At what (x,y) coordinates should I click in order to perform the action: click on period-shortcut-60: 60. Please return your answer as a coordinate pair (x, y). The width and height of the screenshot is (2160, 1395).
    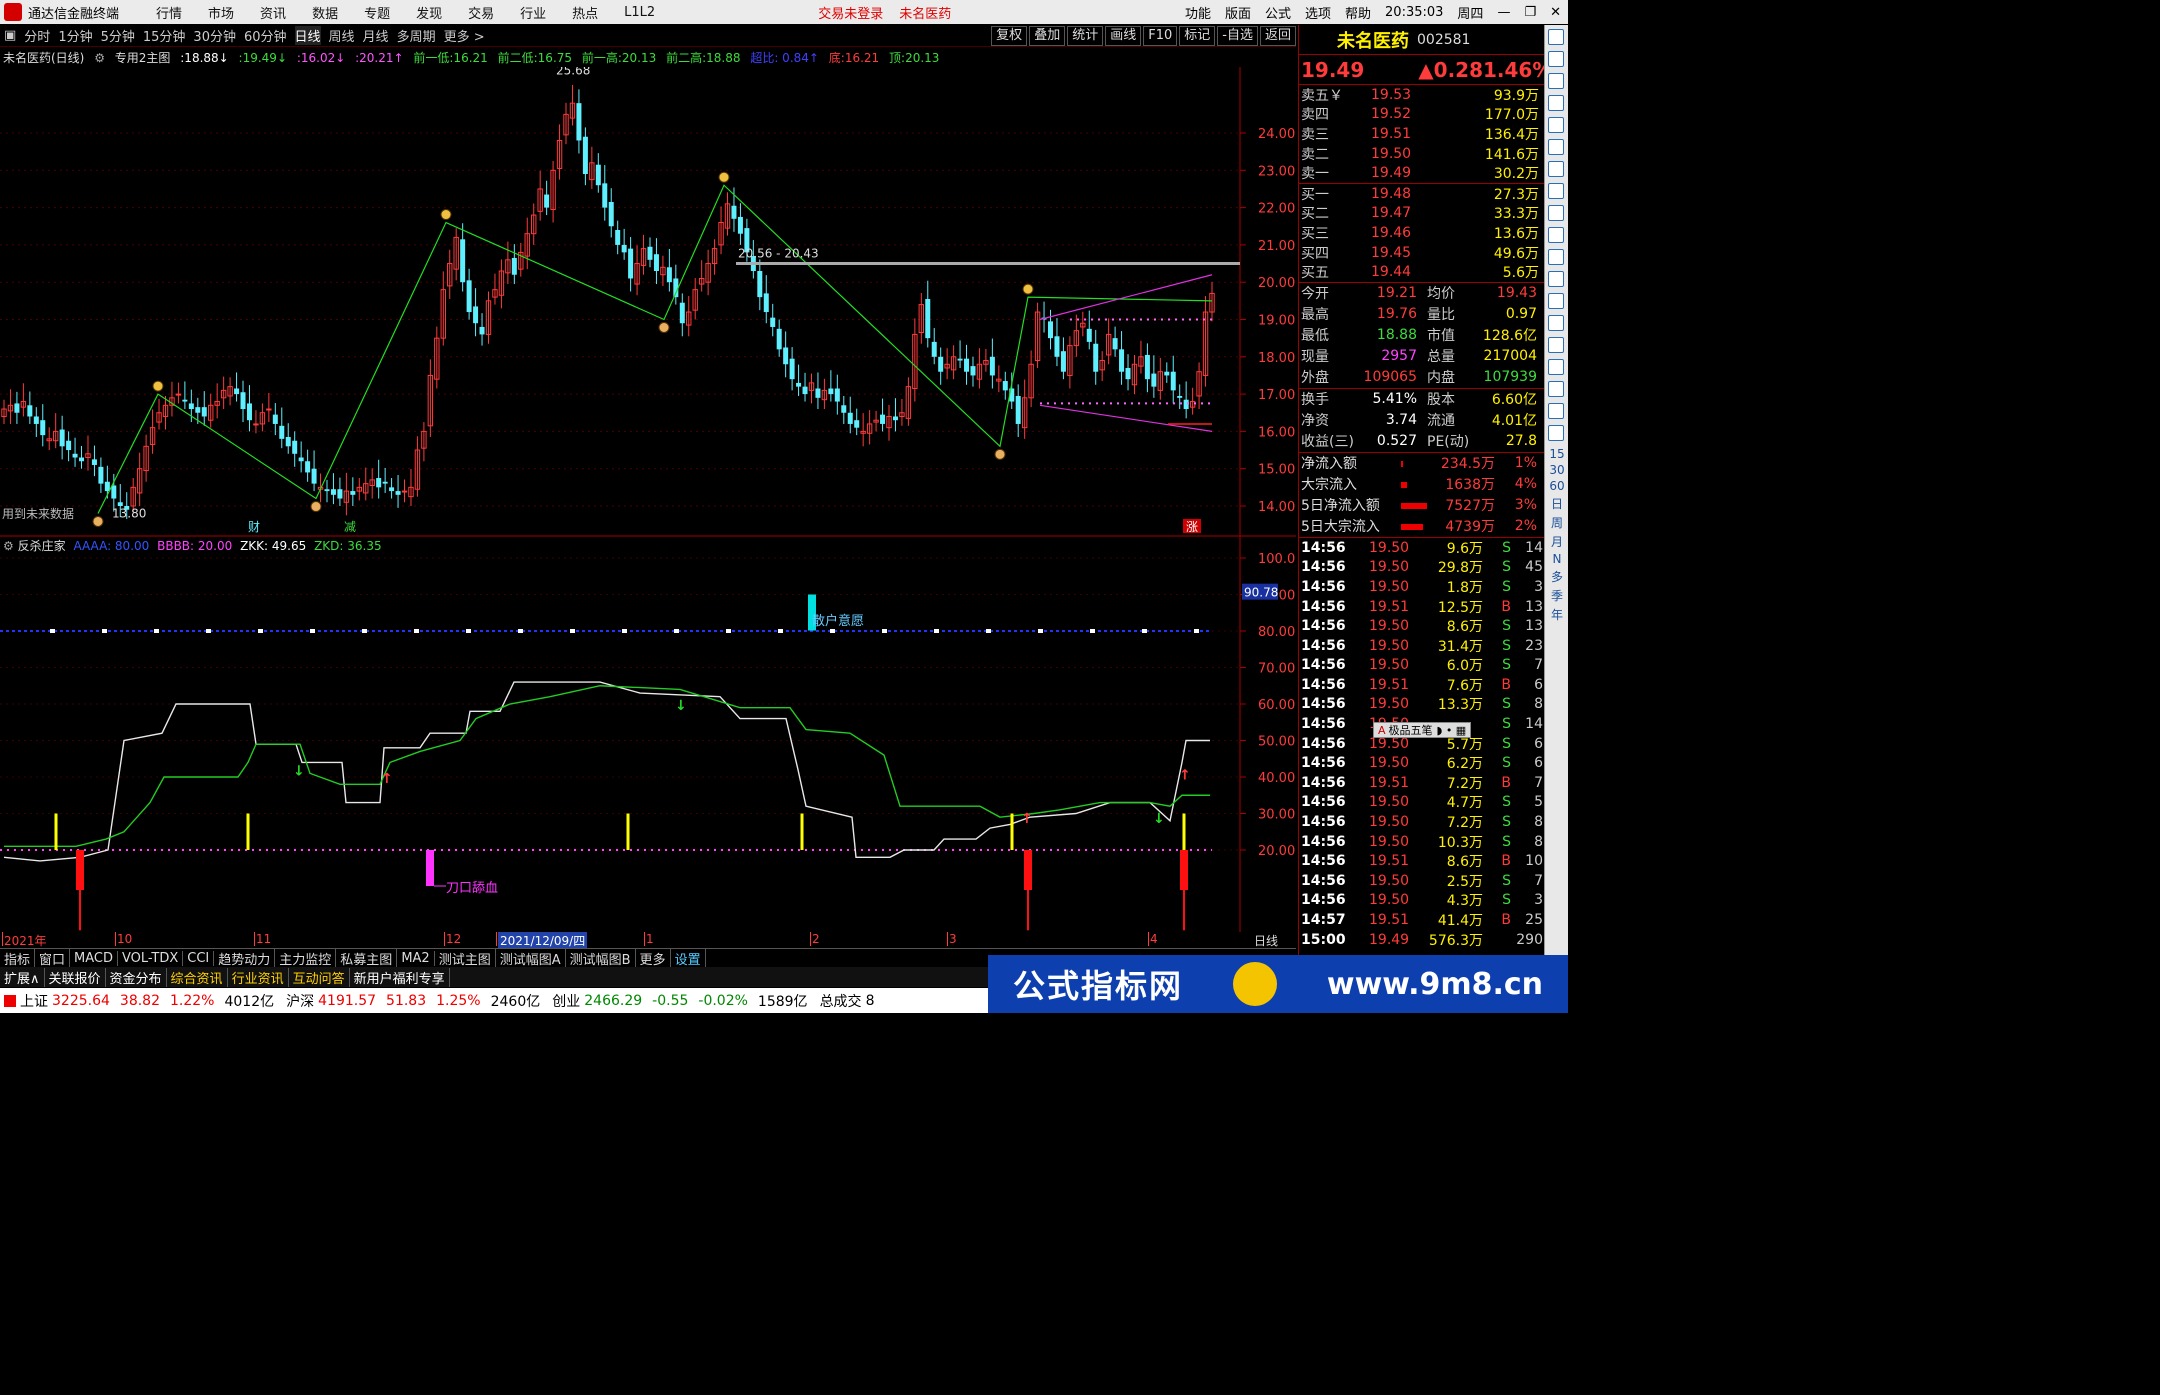
    Looking at the image, I should click on (1557, 486).